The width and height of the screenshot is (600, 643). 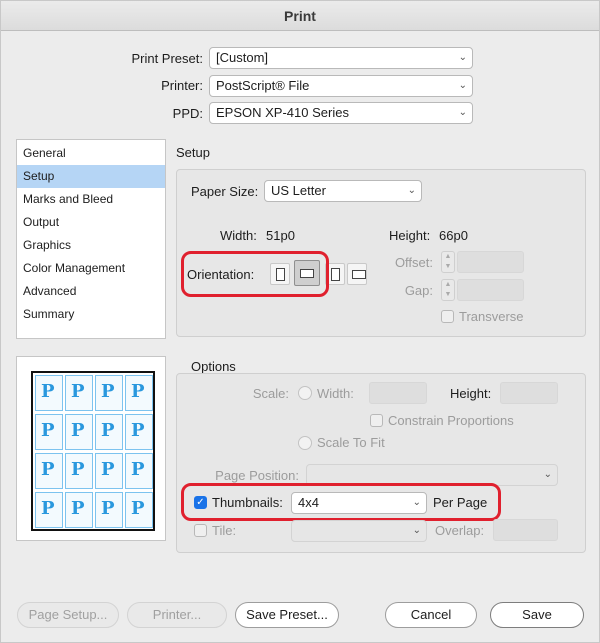 I want to click on print-preset-value: [Custom], so click(x=242, y=57).